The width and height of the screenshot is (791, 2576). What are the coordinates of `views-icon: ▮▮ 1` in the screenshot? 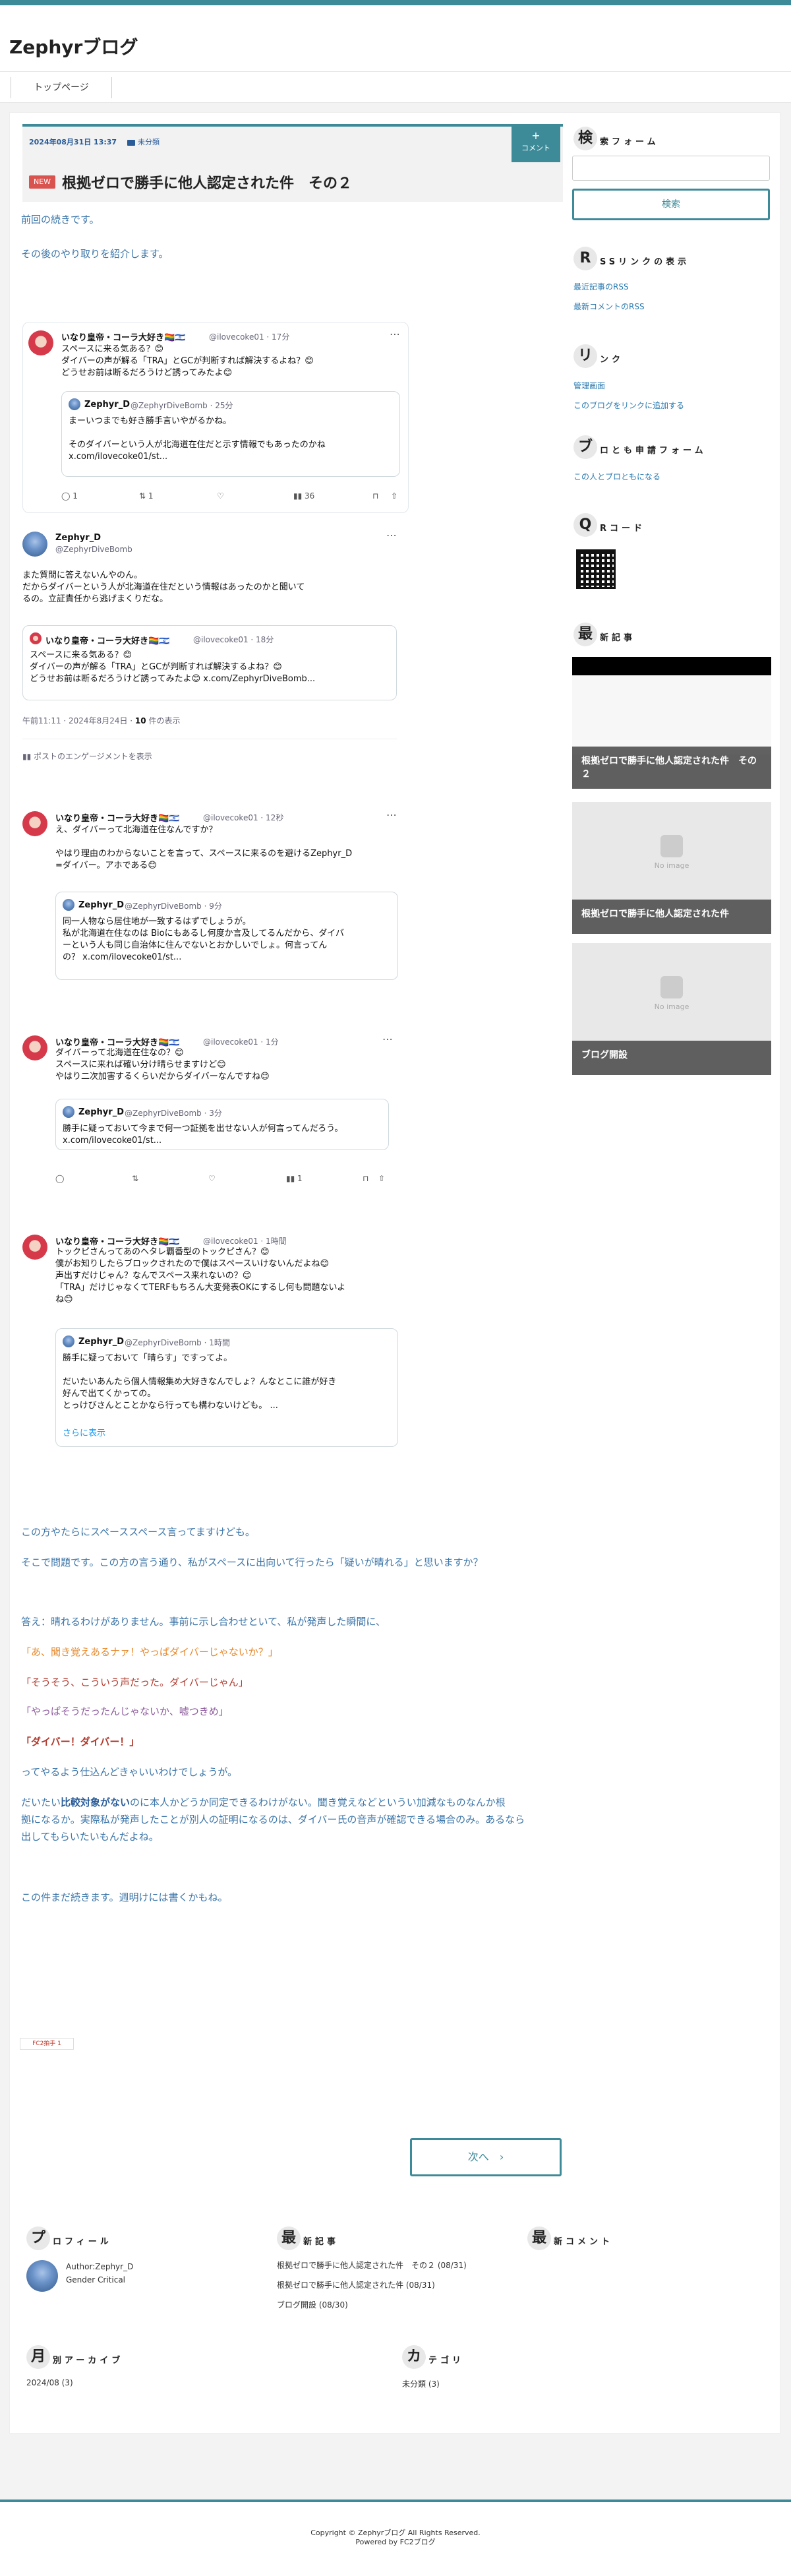 It's located at (294, 1178).